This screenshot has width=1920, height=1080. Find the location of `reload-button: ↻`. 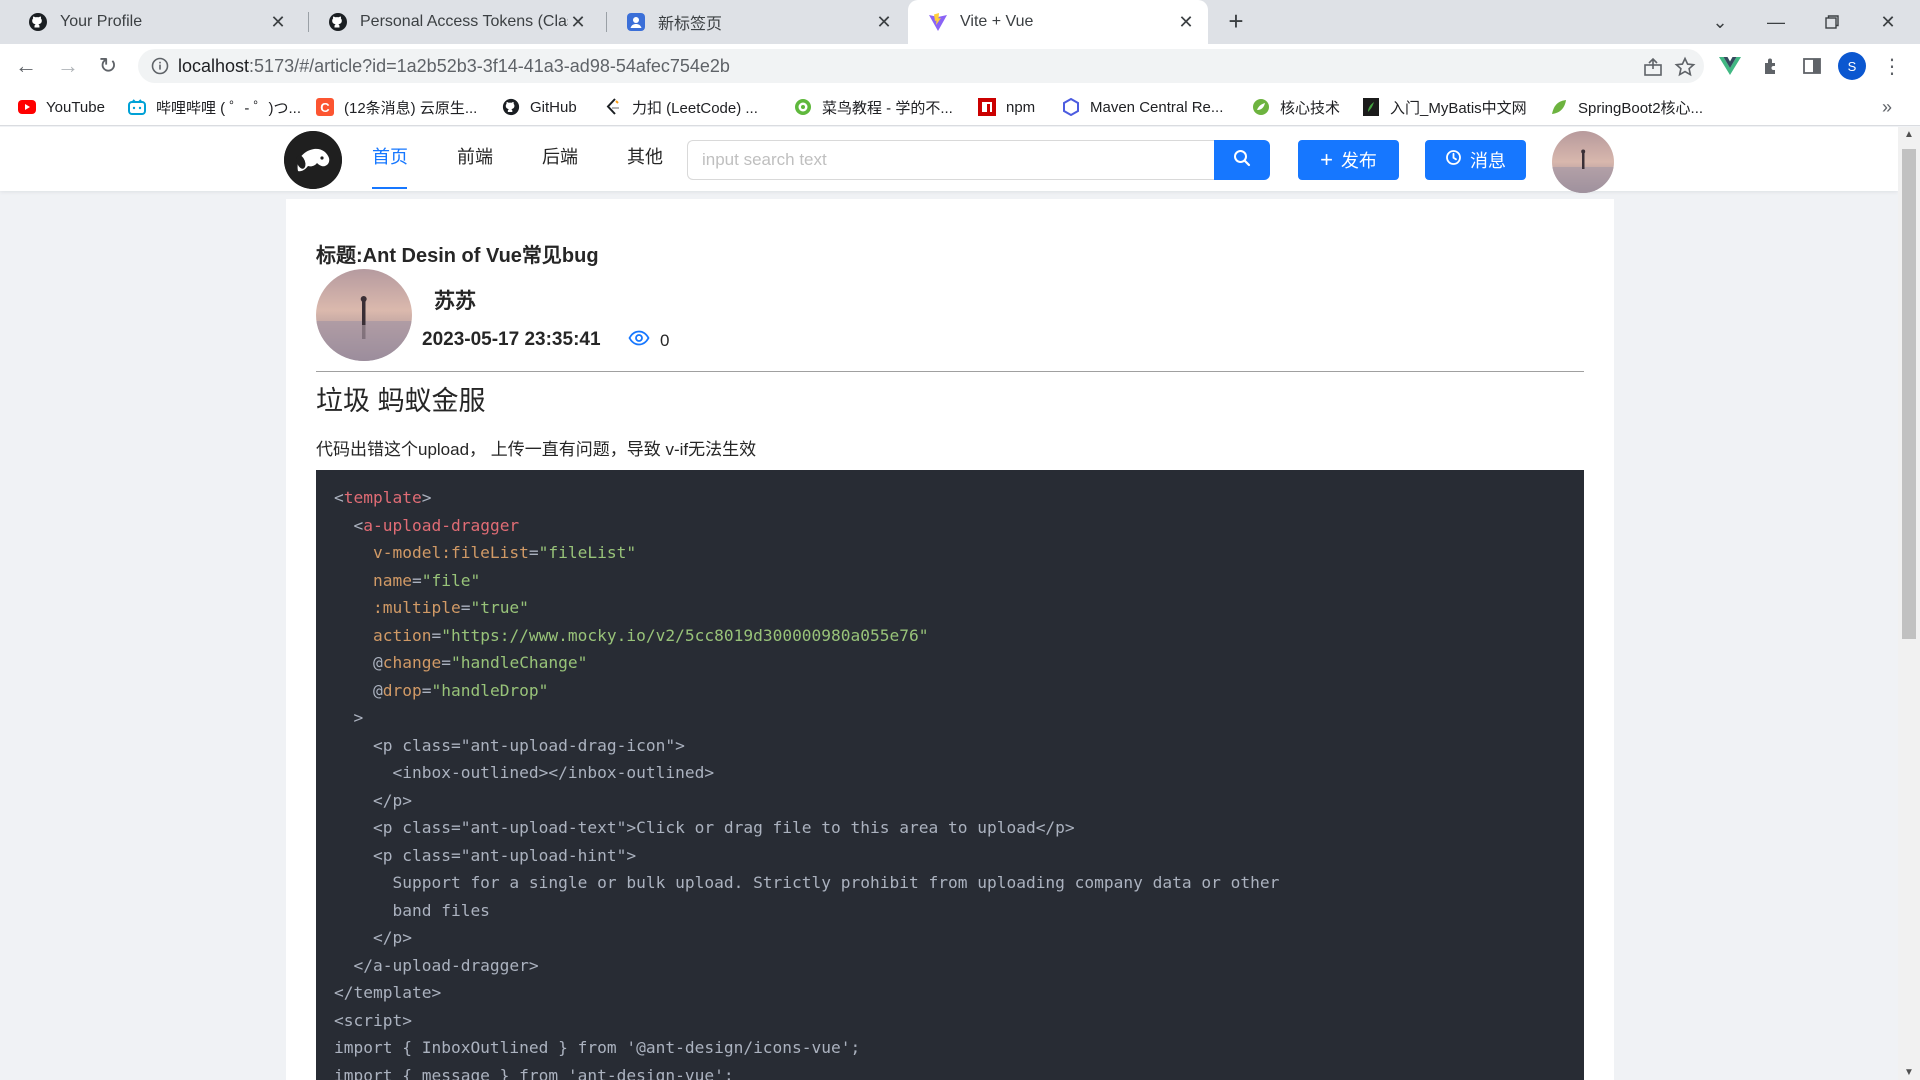

reload-button: ↻ is located at coordinates (108, 66).